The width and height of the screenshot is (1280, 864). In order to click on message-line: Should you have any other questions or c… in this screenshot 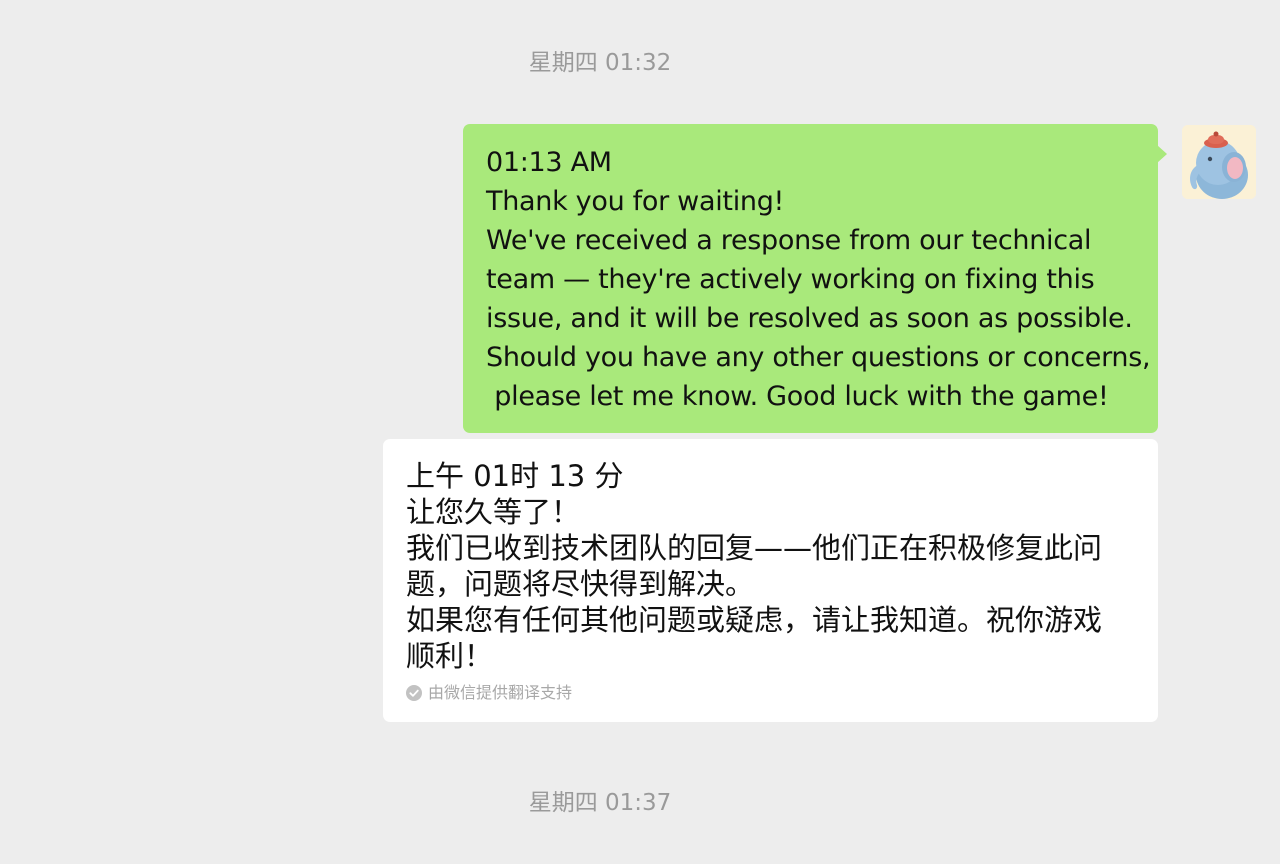, I will do `click(818, 357)`.